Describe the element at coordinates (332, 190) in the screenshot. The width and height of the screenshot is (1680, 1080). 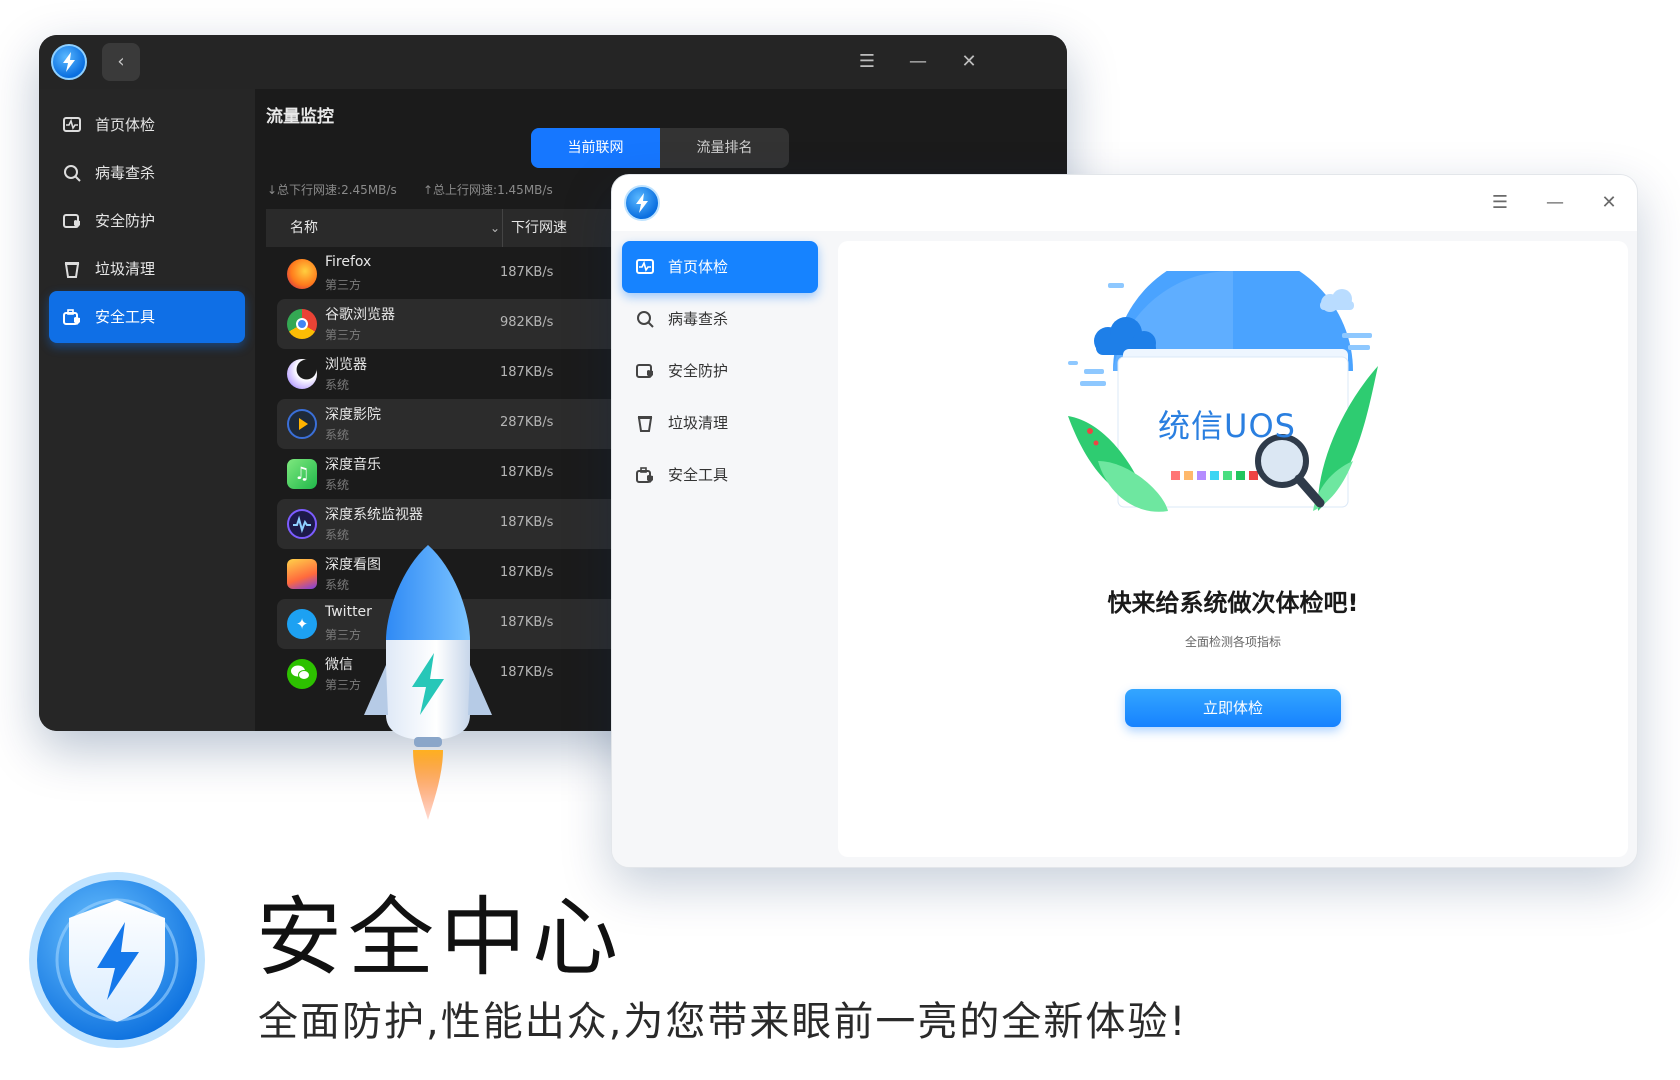
I see `total-download-speed: ↓总下行网速:2.45MB/s` at that location.